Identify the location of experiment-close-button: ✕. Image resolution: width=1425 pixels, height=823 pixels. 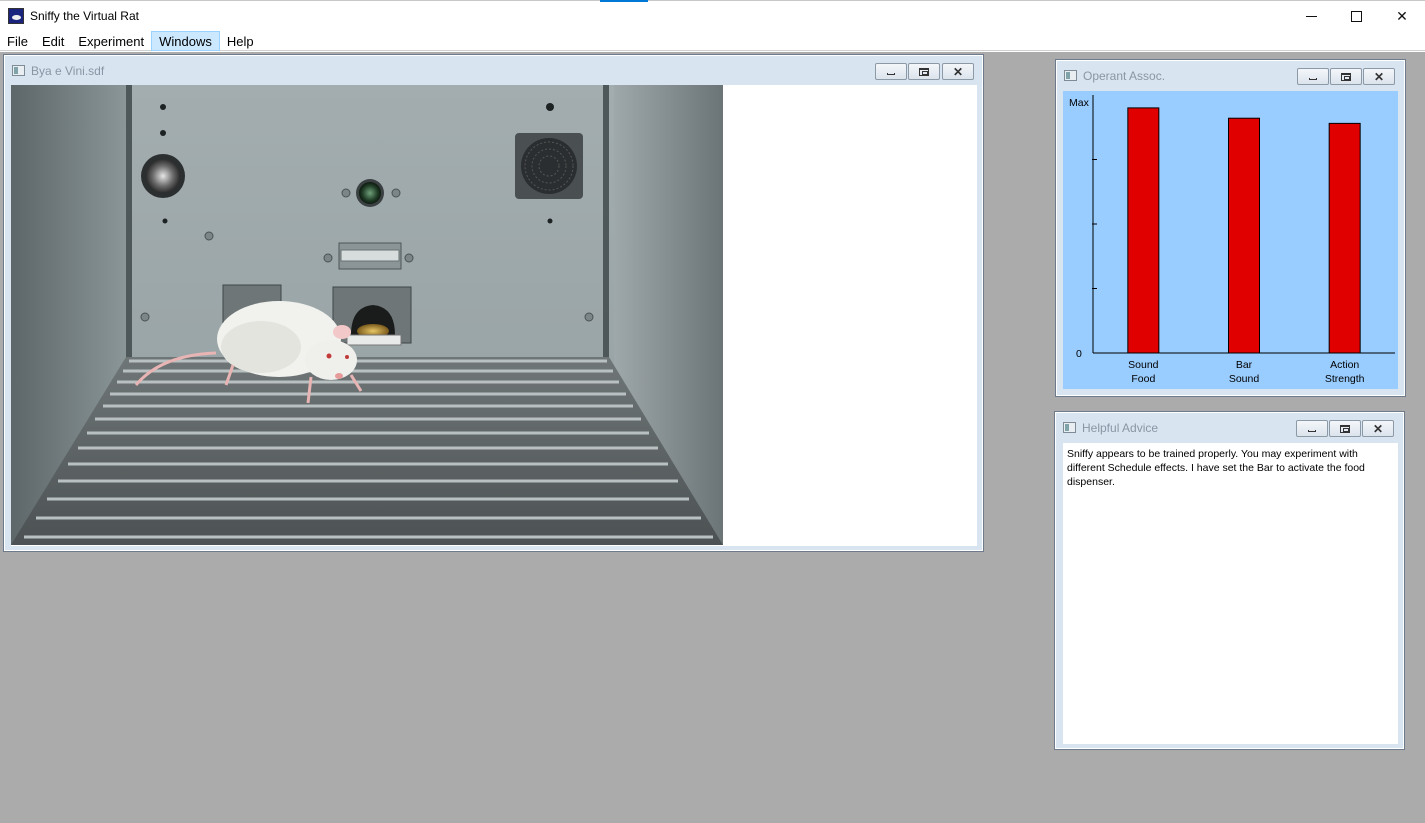
(958, 71).